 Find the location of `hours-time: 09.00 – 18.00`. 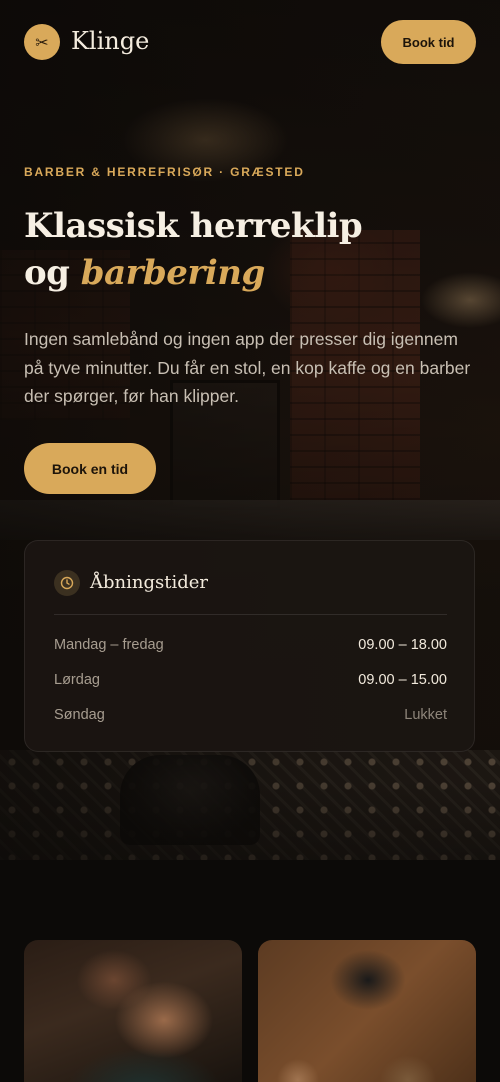

hours-time: 09.00 – 18.00 is located at coordinates (402, 645).